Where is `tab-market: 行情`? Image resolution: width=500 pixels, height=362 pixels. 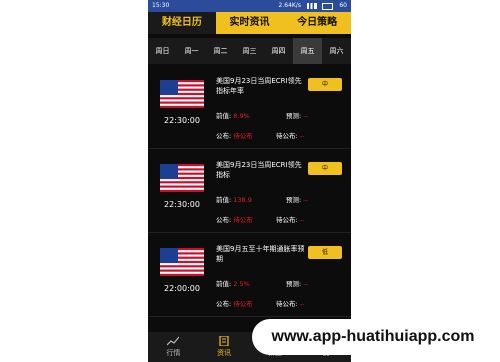 tab-market: 行情 is located at coordinates (173, 347).